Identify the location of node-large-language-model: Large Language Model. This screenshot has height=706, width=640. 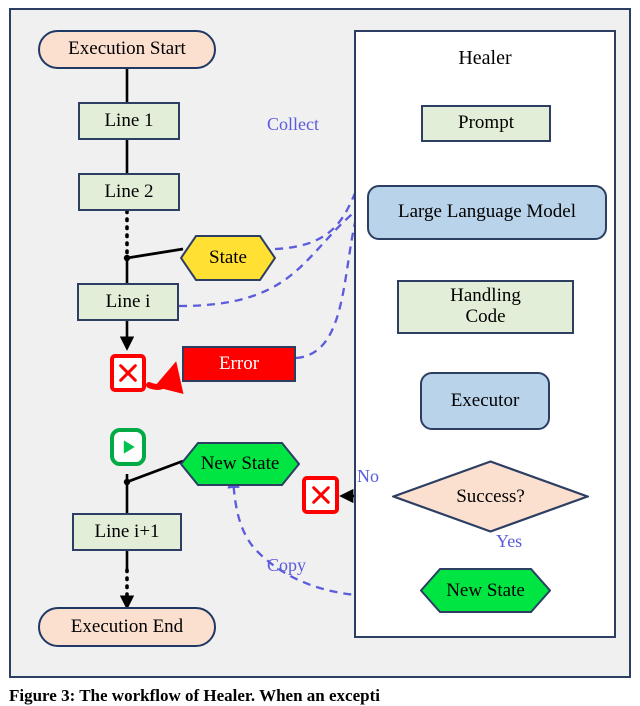
(487, 212).